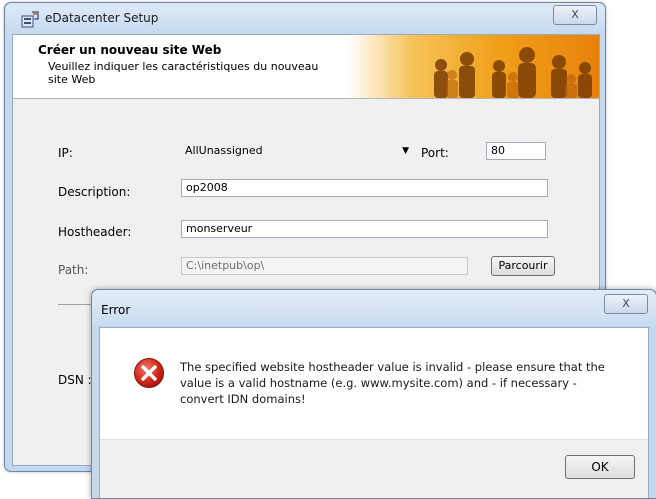 Image resolution: width=656 pixels, height=499 pixels. What do you see at coordinates (523, 266) in the screenshot?
I see `browse-button: Parcourir` at bounding box center [523, 266].